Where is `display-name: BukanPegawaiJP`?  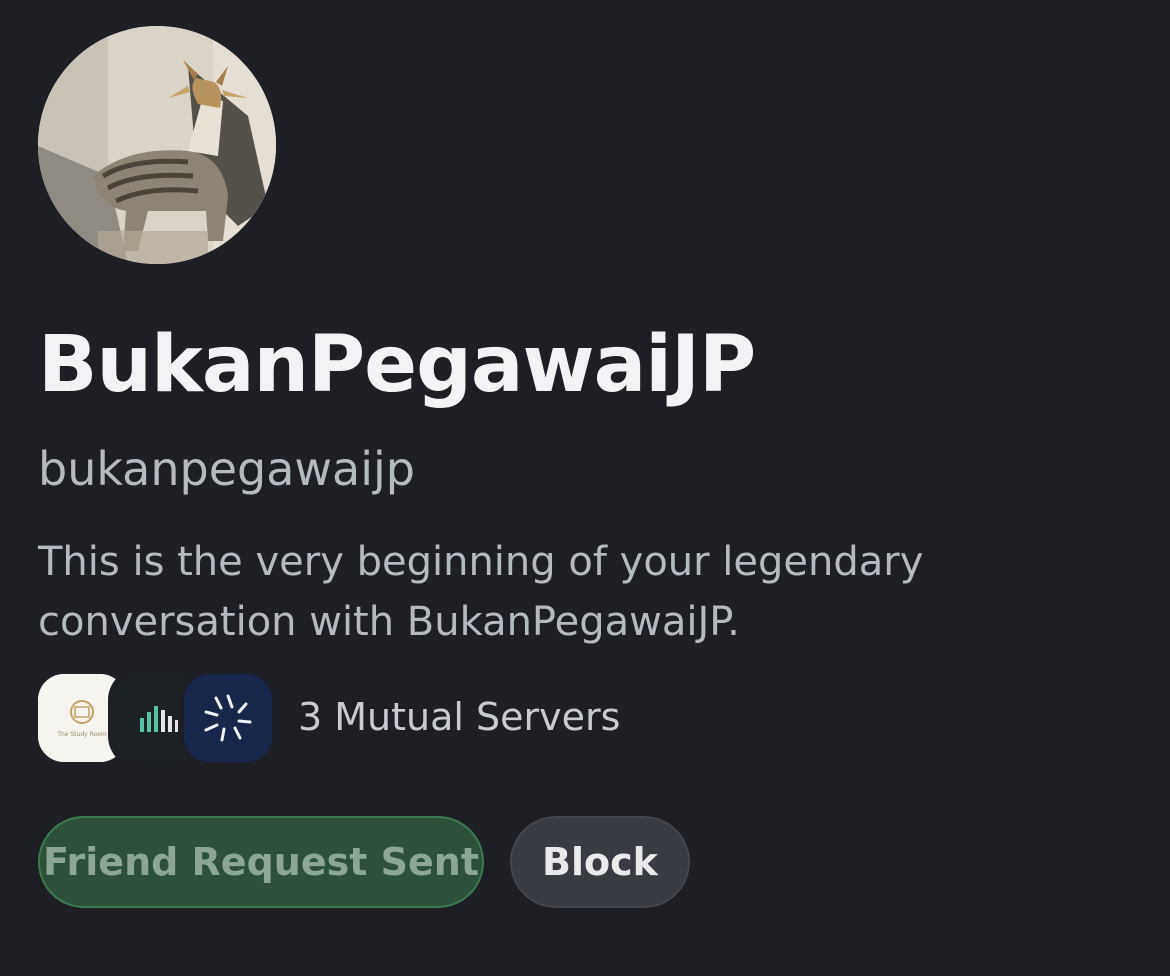 display-name: BukanPegawaiJP is located at coordinates (397, 365).